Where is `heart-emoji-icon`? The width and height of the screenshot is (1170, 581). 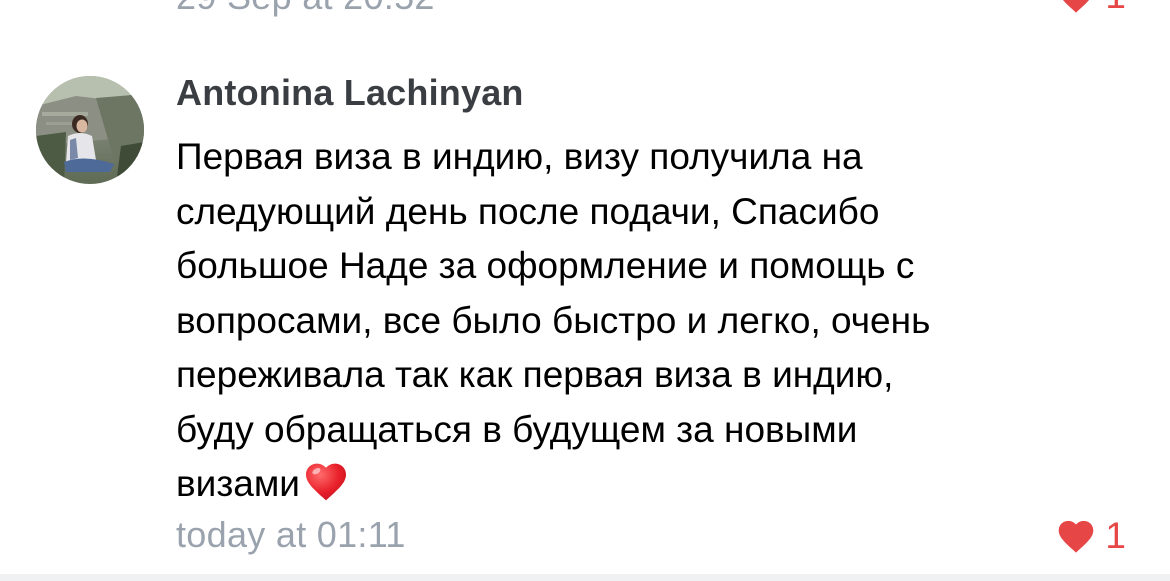
heart-emoji-icon is located at coordinates (325, 482).